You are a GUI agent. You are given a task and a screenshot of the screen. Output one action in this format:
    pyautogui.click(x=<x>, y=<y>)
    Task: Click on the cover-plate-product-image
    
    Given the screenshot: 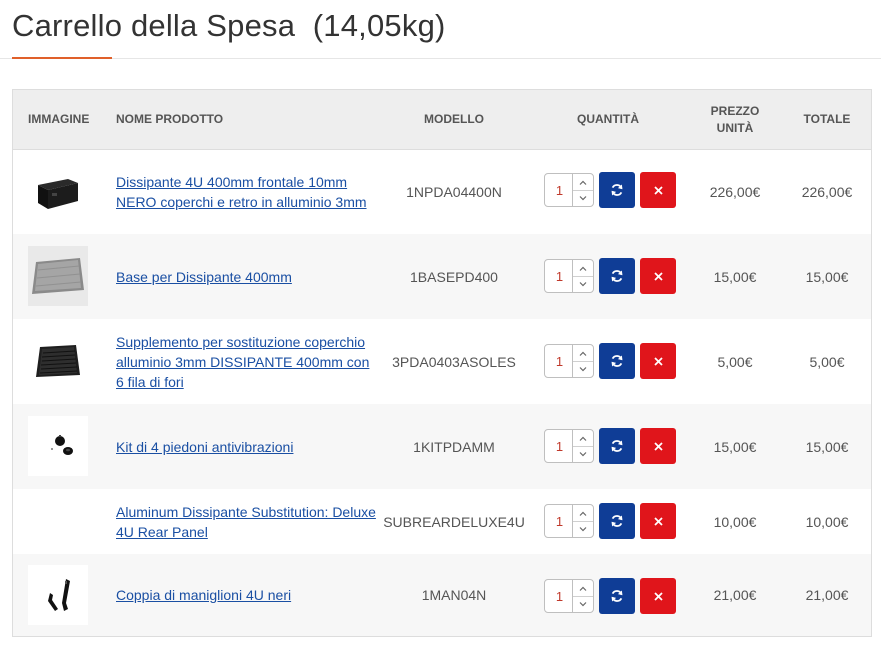 What is the action you would take?
    pyautogui.click(x=58, y=361)
    